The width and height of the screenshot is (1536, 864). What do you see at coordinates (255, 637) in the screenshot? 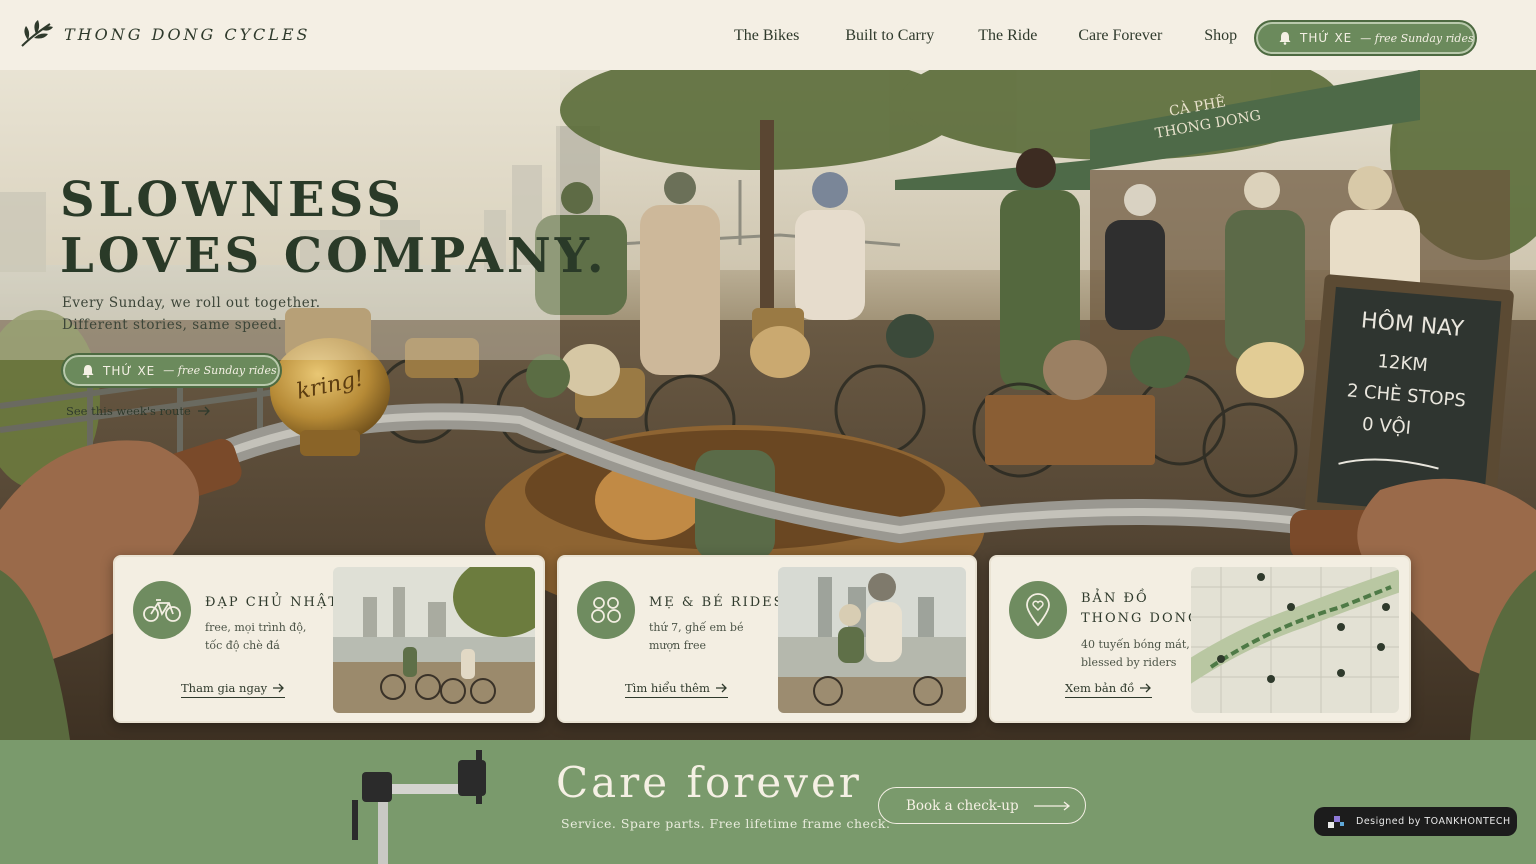
I see `card-description: free, mọi trình độ, tốc độ chè đá` at bounding box center [255, 637].